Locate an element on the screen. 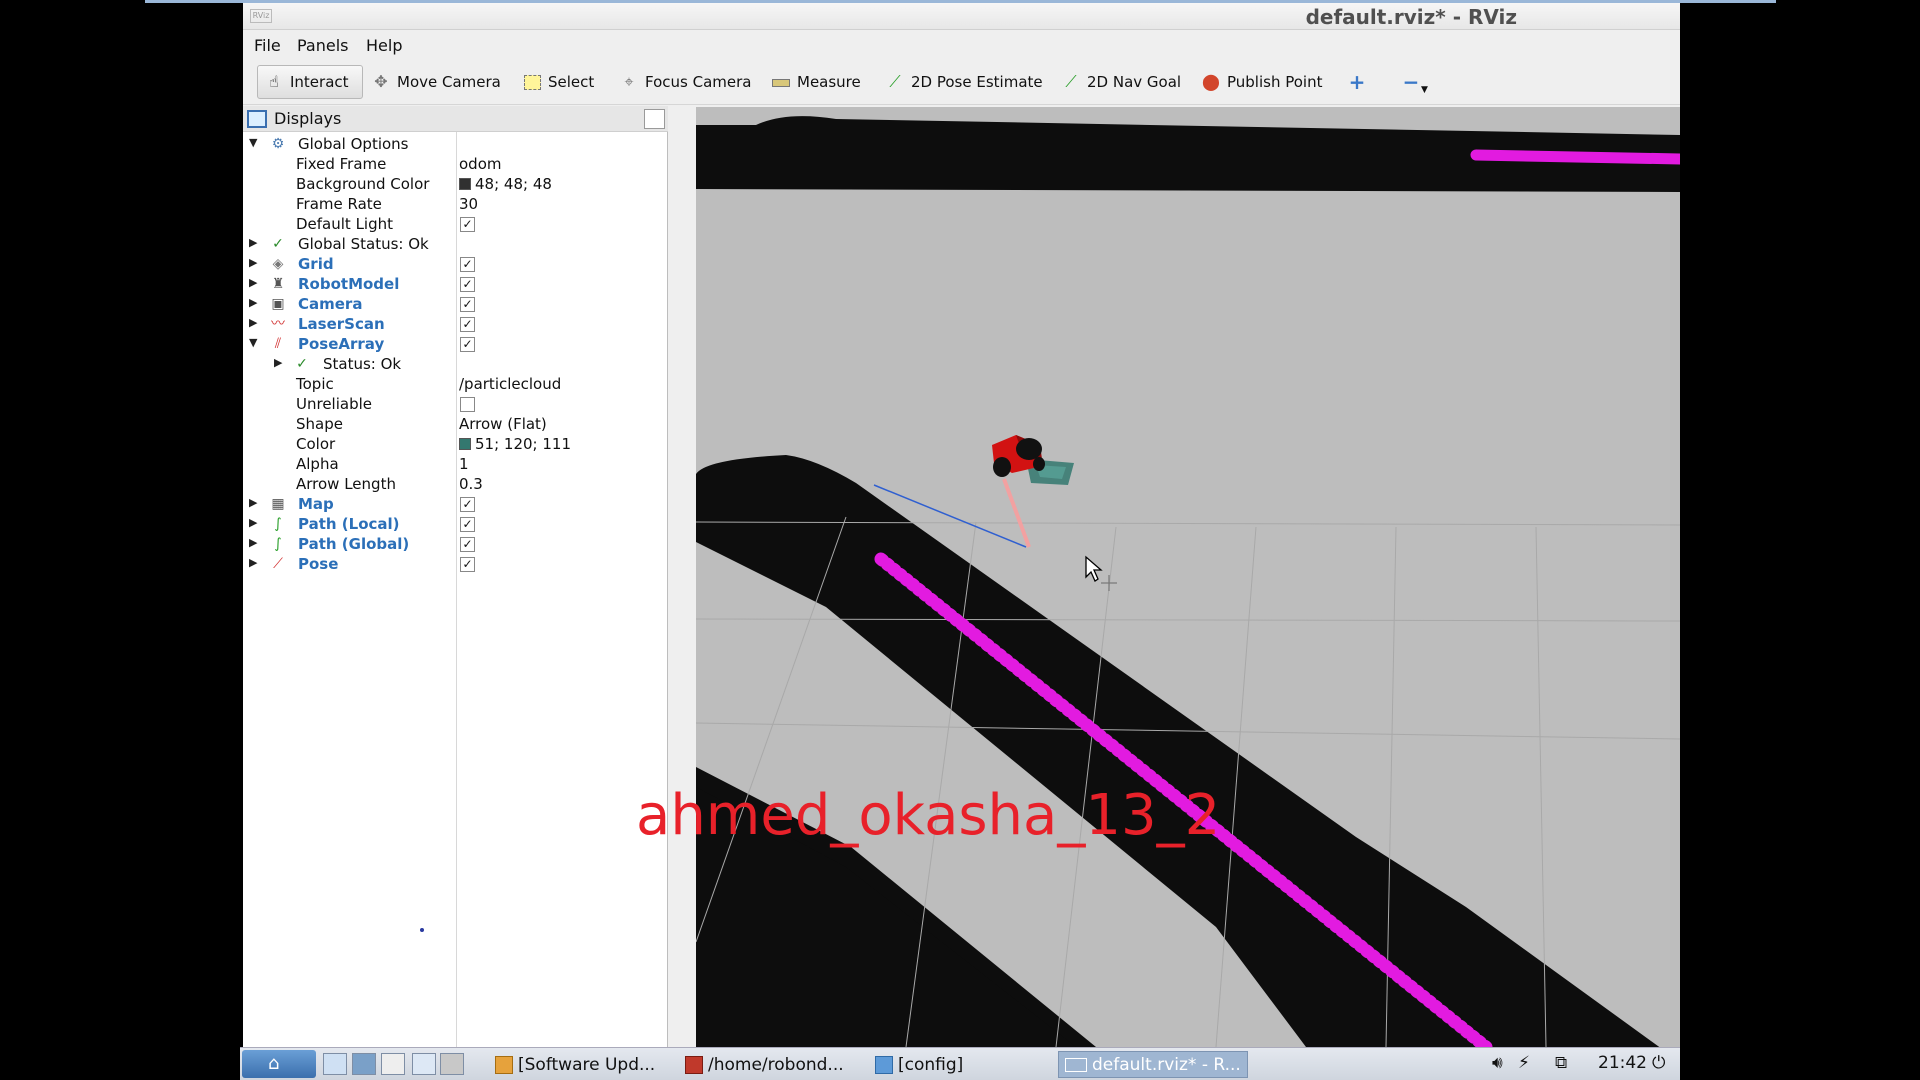  path-global-enabled-checkbox: ✓ is located at coordinates (467, 544).